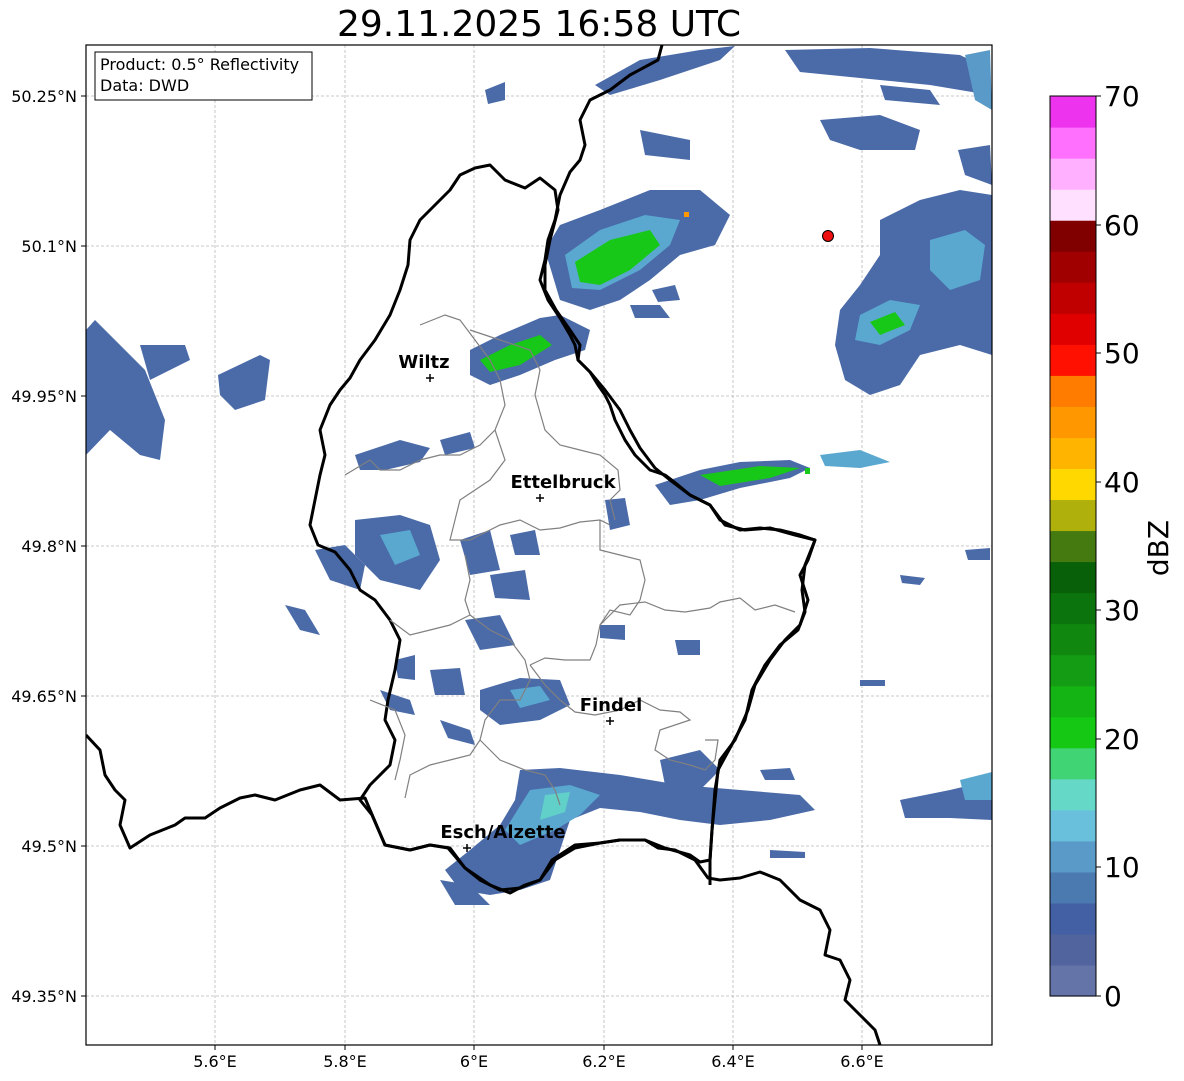 The image size is (1184, 1081). Describe the element at coordinates (203, 76) in the screenshot. I see `info-box: Product: 0.5° Reflectivity Data: DWD` at that location.